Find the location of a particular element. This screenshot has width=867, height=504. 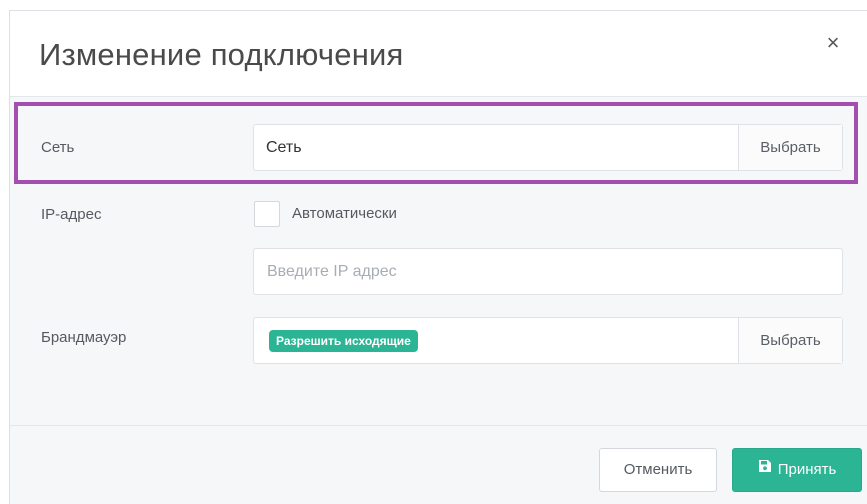

firewall-label: Брандмауэр is located at coordinates (84, 337).